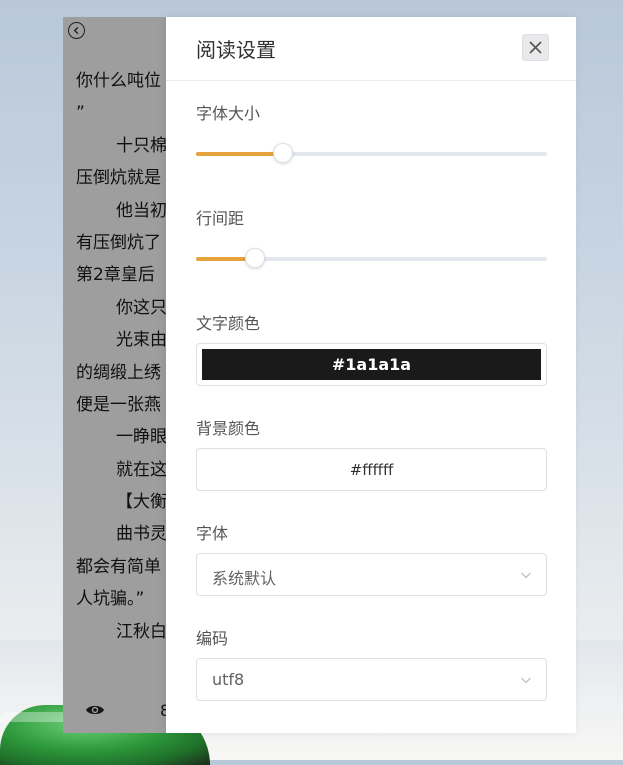  What do you see at coordinates (212, 533) in the screenshot?
I see `font-label: 字体` at bounding box center [212, 533].